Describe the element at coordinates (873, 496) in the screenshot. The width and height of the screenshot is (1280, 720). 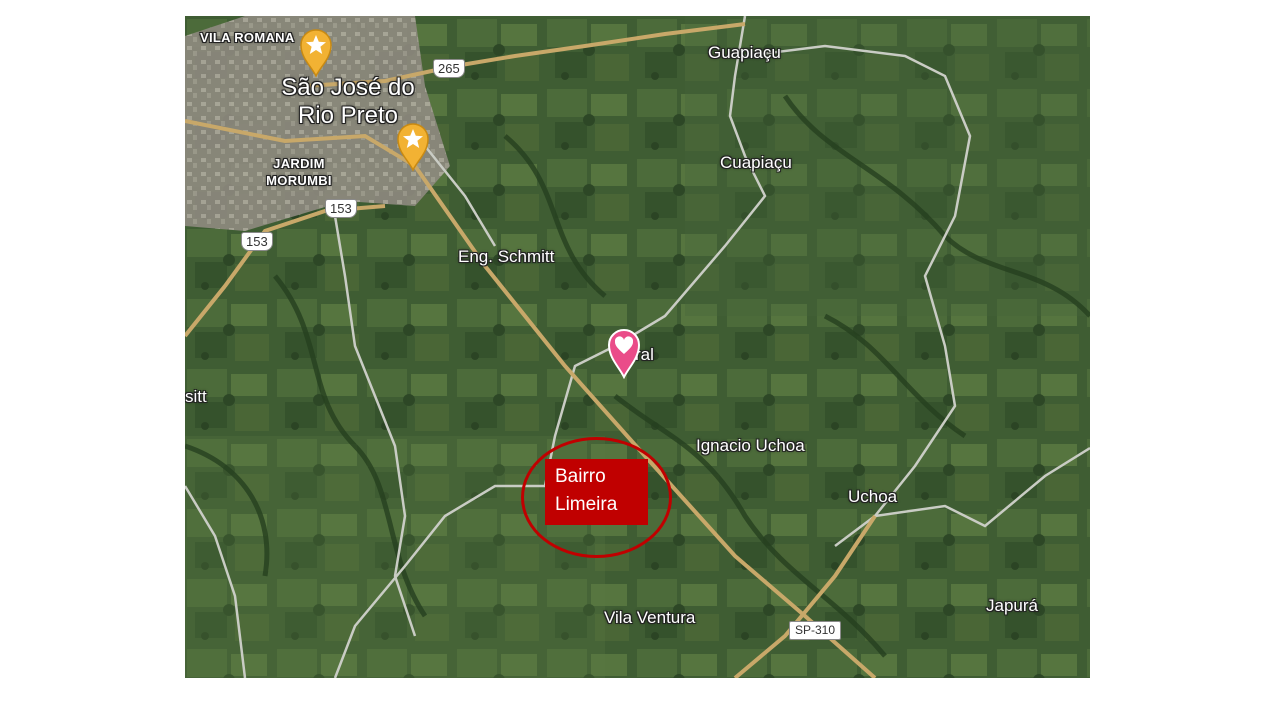
I see `uchoa-label: Uchoa` at that location.